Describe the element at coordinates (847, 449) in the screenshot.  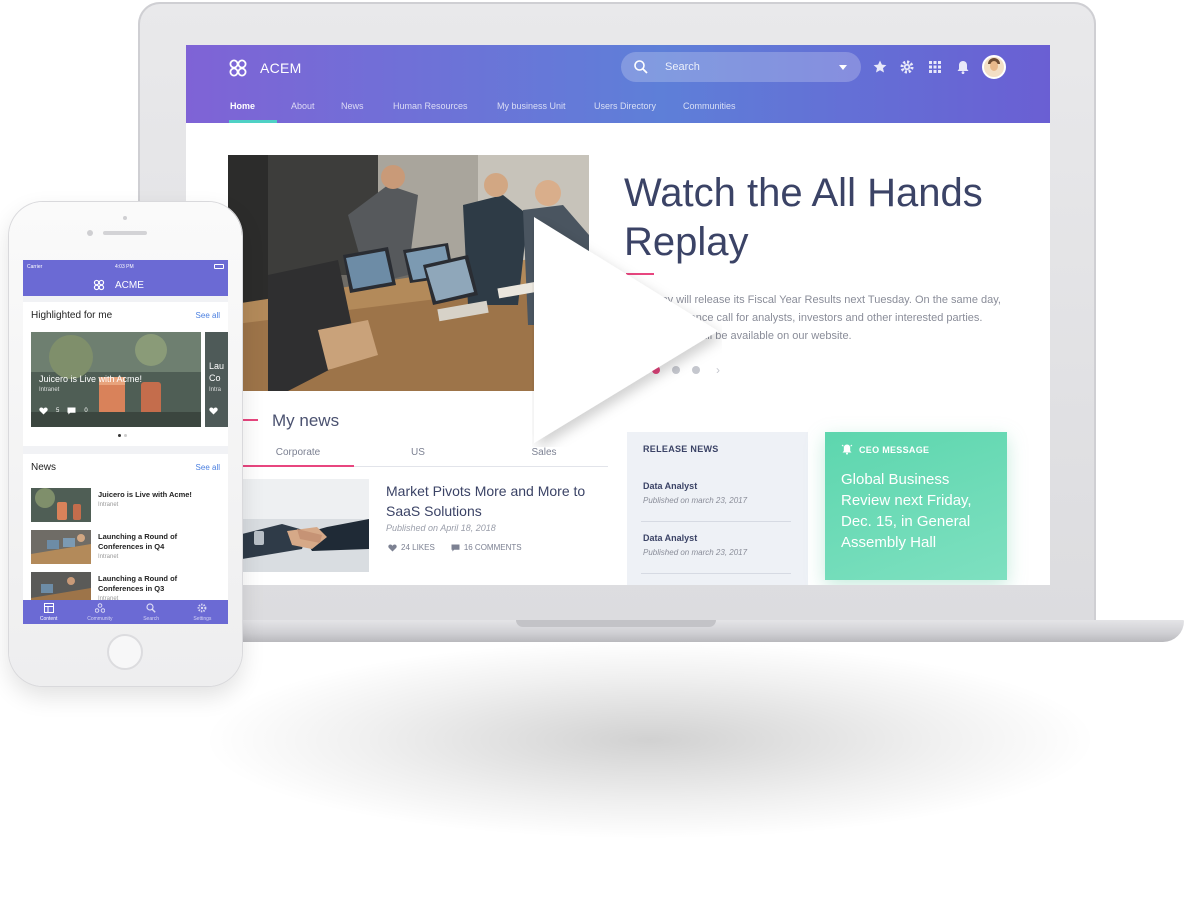
I see `alarm-icon` at that location.